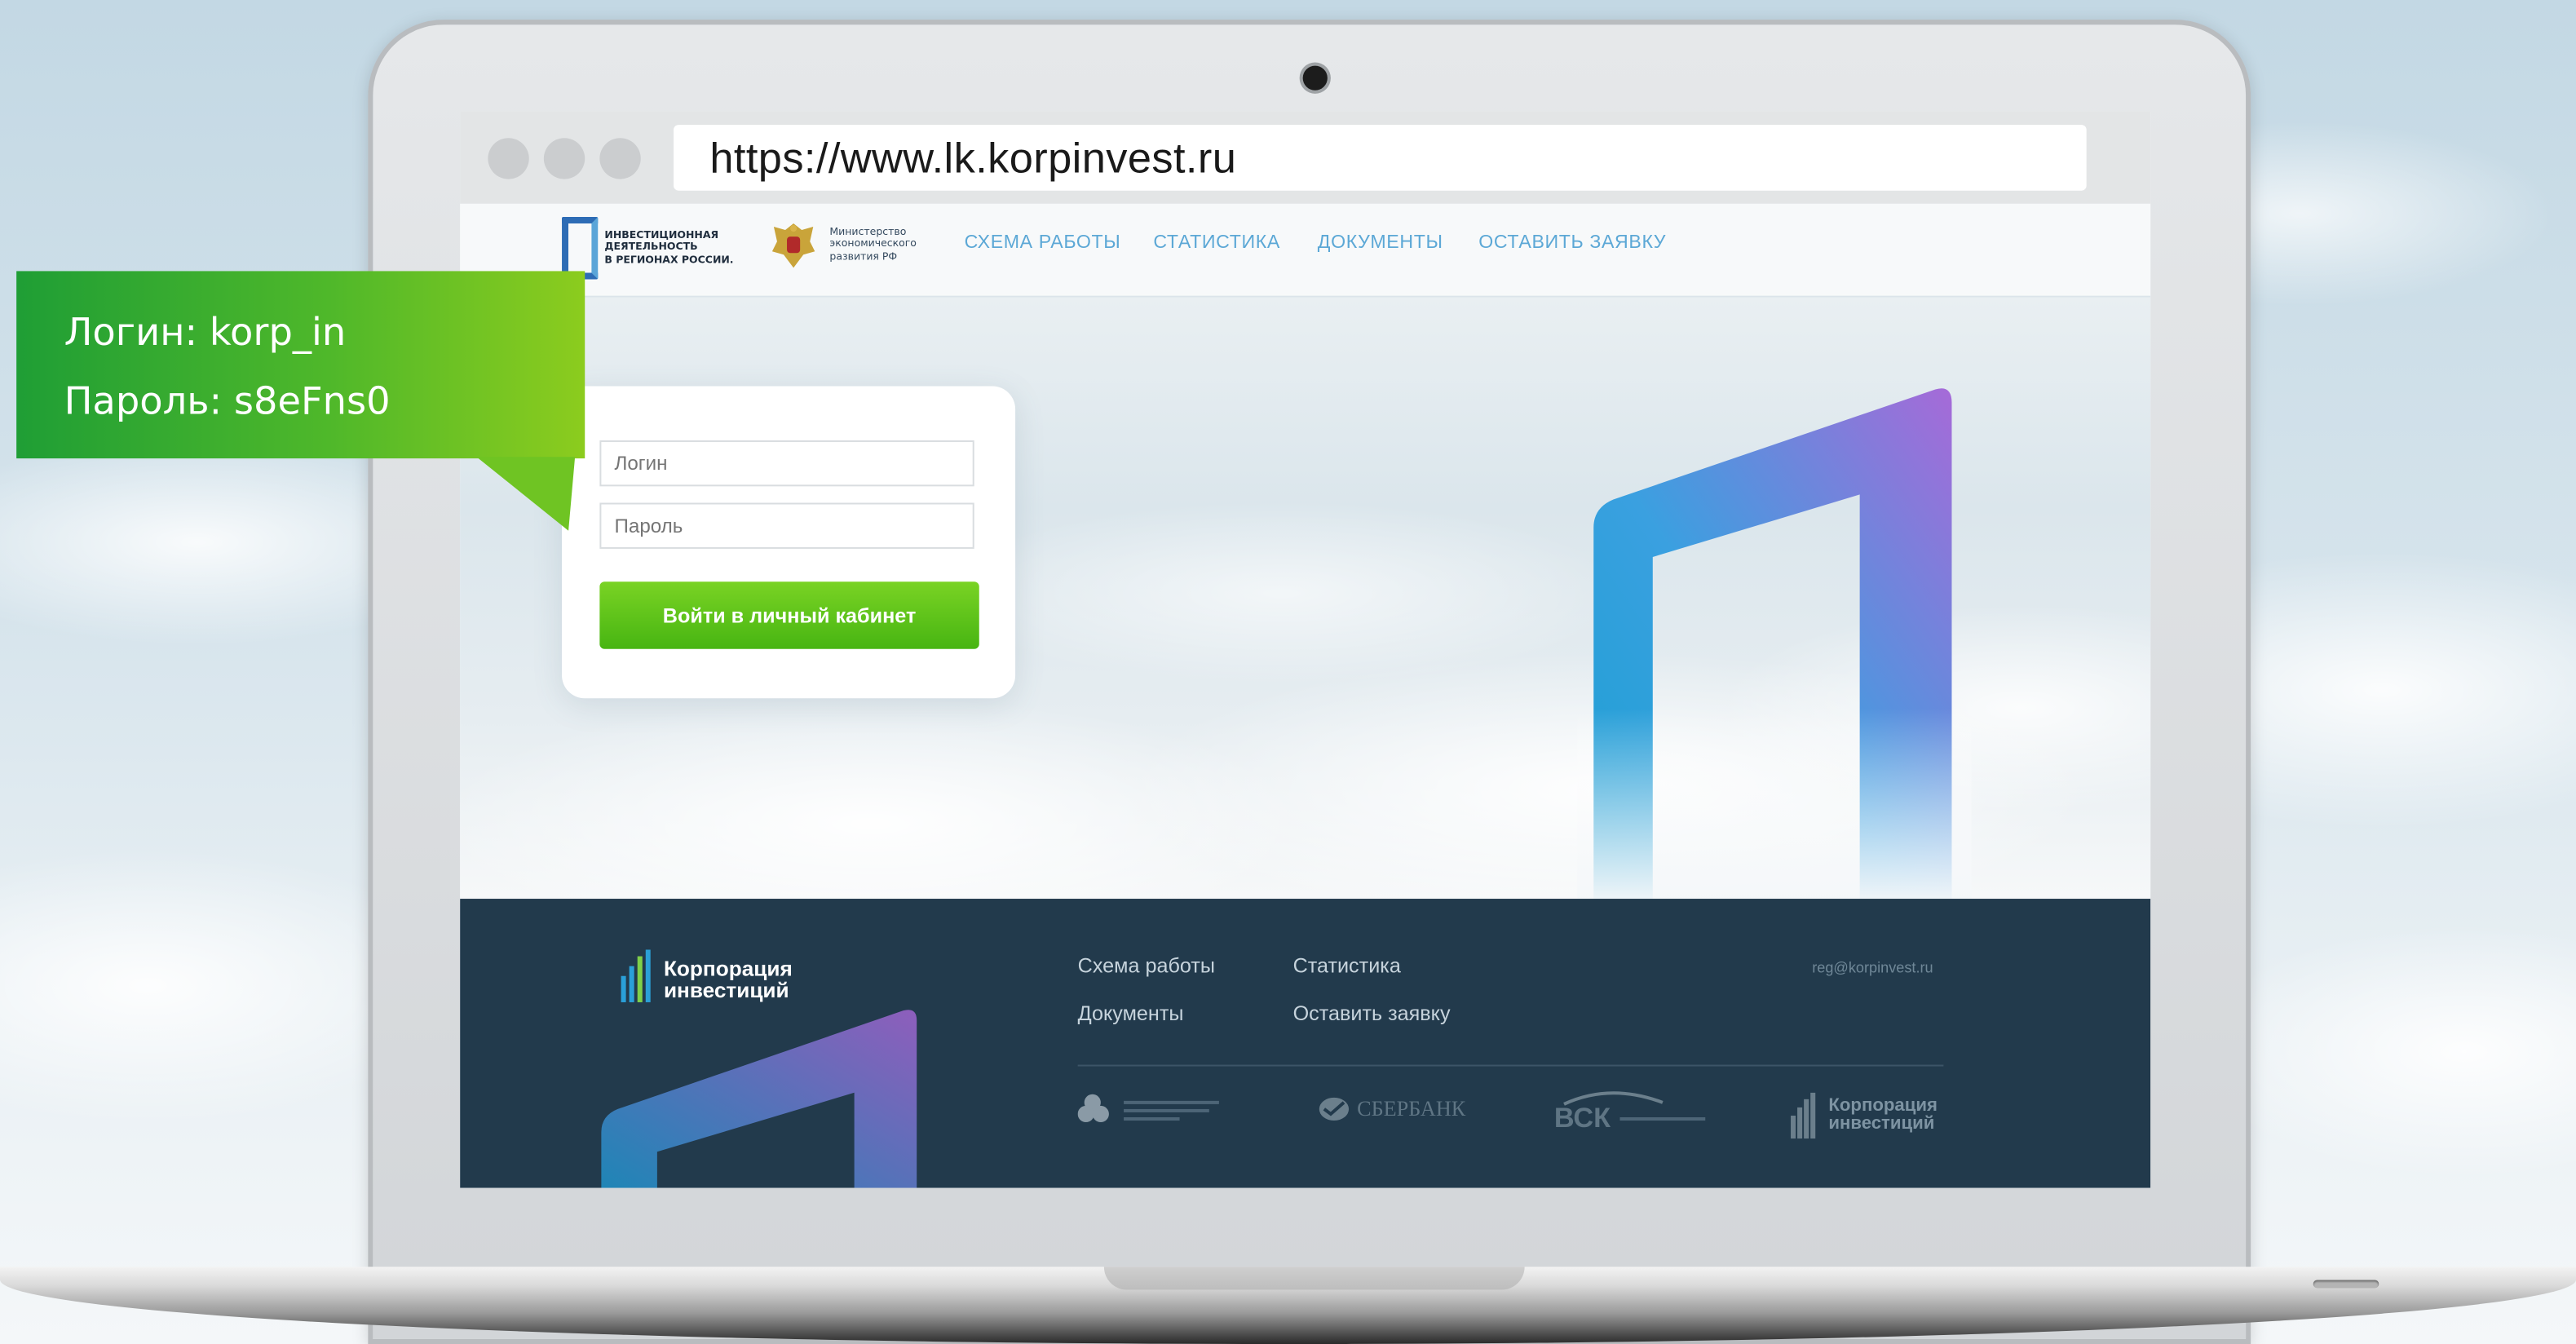  I want to click on password-input, so click(786, 525).